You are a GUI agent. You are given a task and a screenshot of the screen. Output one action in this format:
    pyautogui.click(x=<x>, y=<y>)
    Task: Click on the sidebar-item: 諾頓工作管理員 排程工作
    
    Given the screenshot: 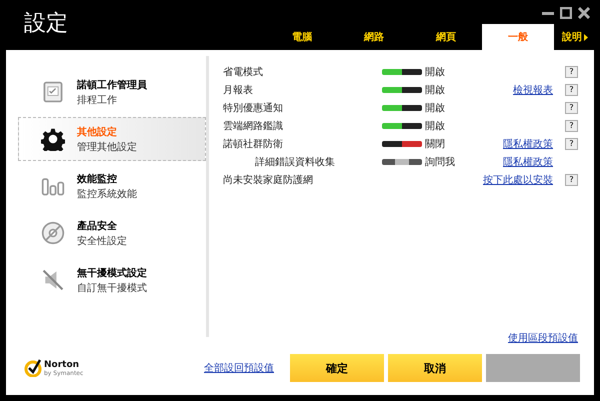 What is the action you would take?
    pyautogui.click(x=112, y=92)
    